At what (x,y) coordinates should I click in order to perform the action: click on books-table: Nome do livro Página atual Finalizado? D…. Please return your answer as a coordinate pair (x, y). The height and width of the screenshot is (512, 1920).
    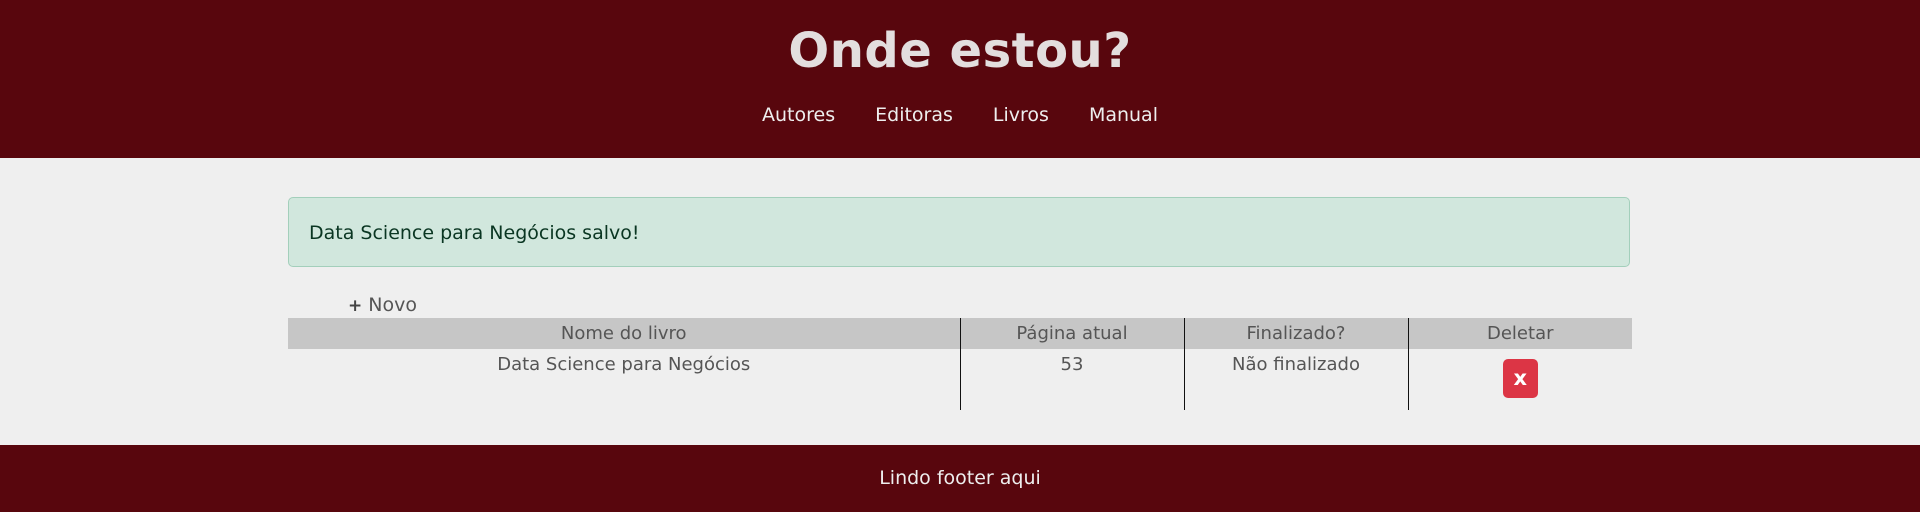
    Looking at the image, I should click on (960, 364).